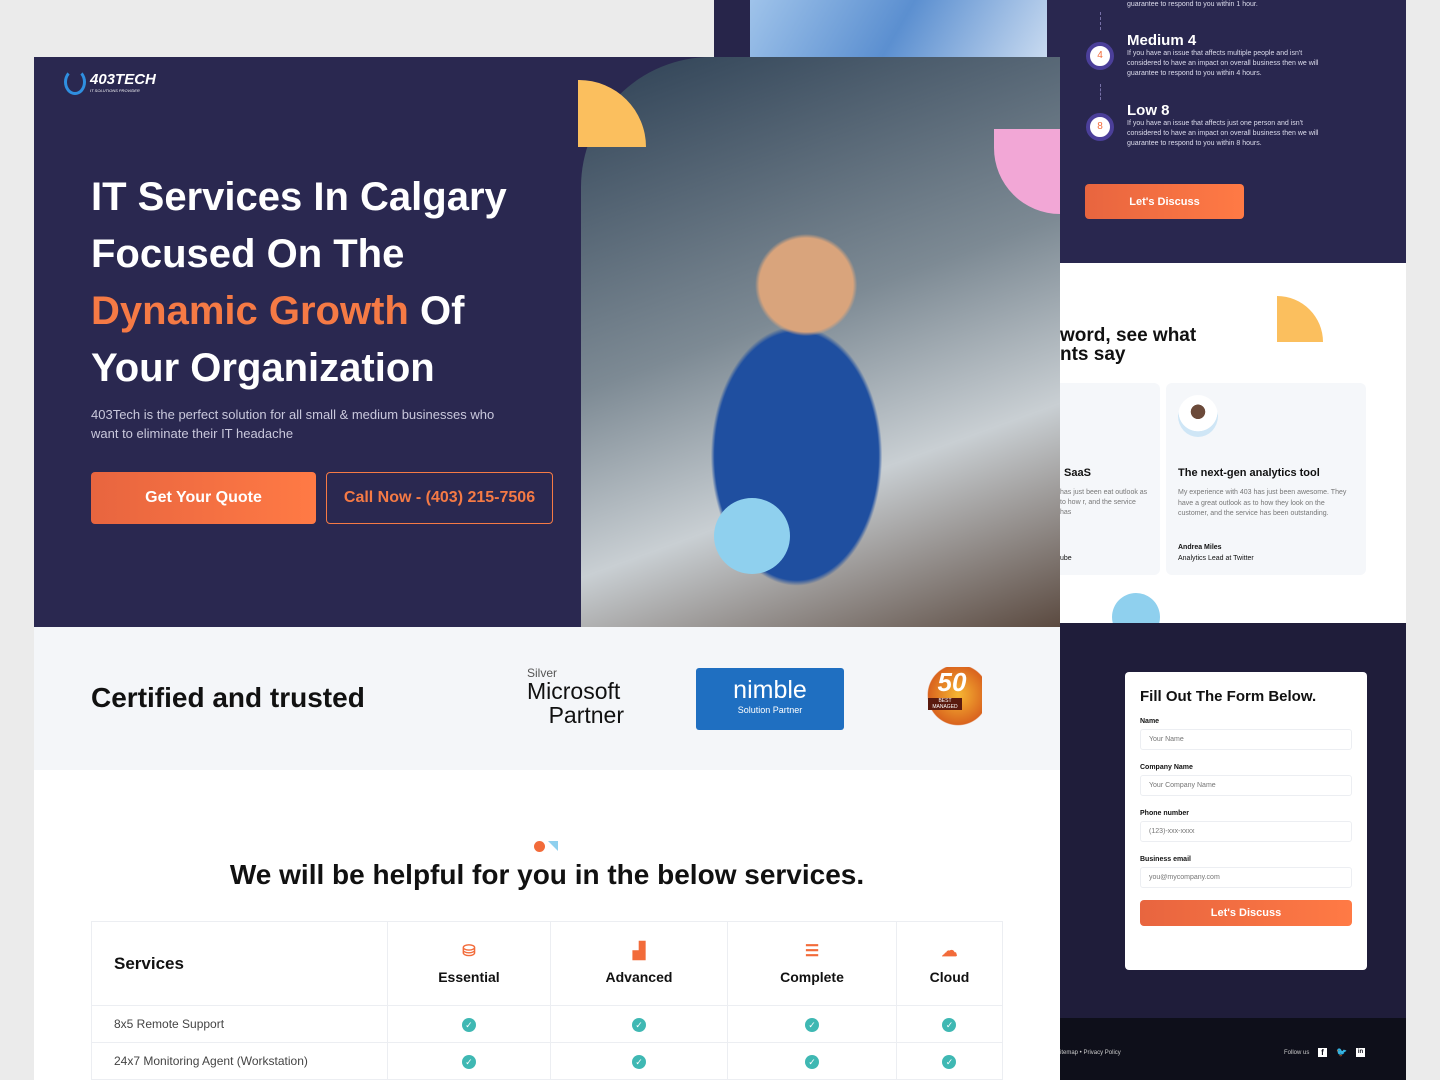 The width and height of the screenshot is (1440, 1080). Describe the element at coordinates (1148, 110) in the screenshot. I see `priority-title: Low 8` at that location.